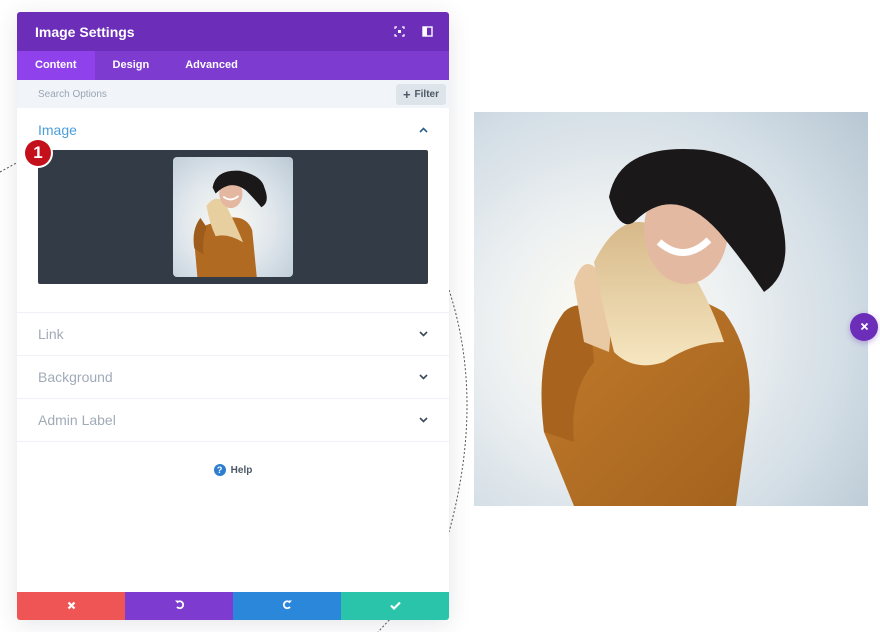 This screenshot has height=632, width=880. What do you see at coordinates (399, 32) in the screenshot?
I see `fullscreen-icon` at bounding box center [399, 32].